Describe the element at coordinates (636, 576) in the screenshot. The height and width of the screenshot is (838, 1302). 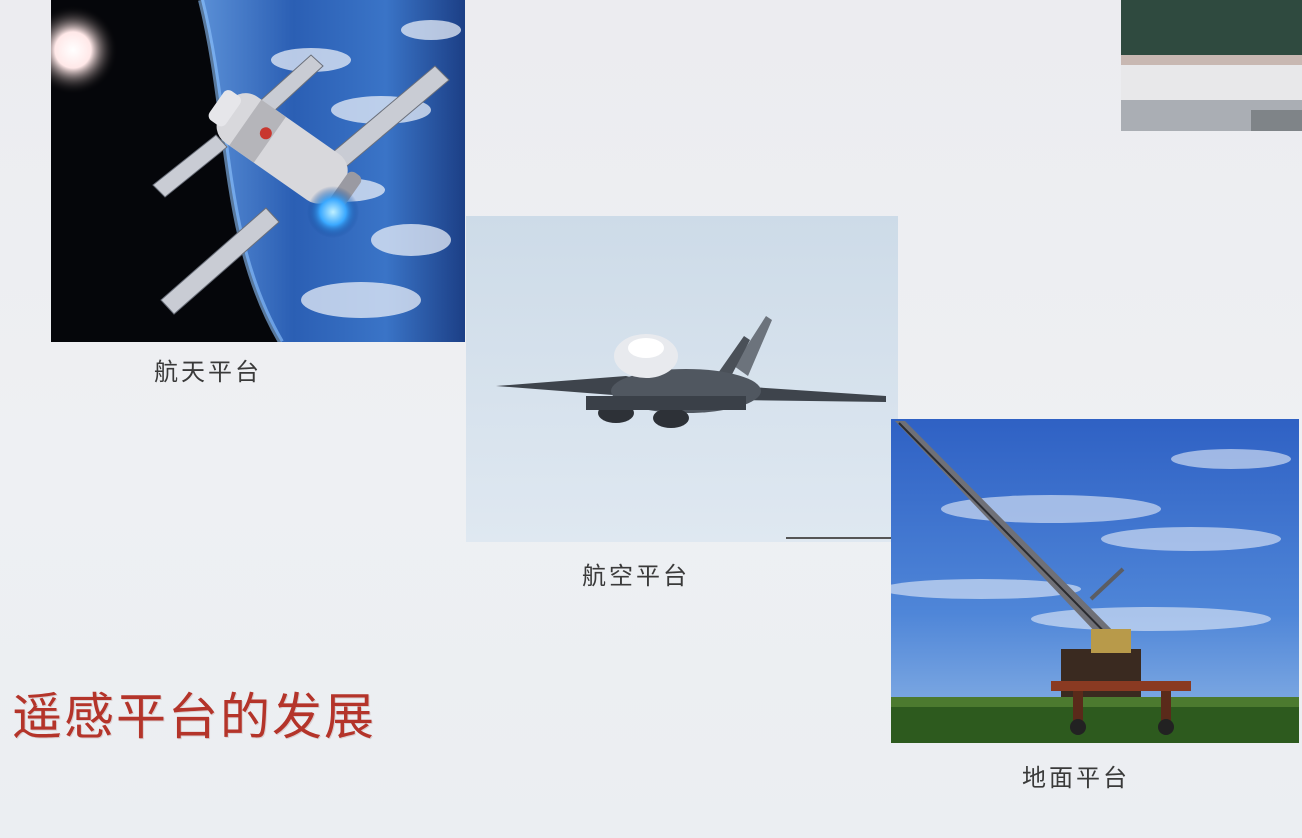
I see `air-platform-caption: 航空平台` at that location.